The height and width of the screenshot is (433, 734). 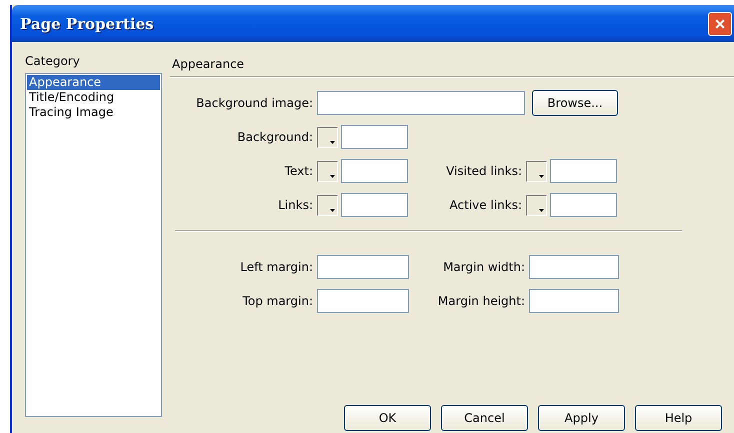 What do you see at coordinates (481, 301) in the screenshot?
I see `field-label: Margin height:` at bounding box center [481, 301].